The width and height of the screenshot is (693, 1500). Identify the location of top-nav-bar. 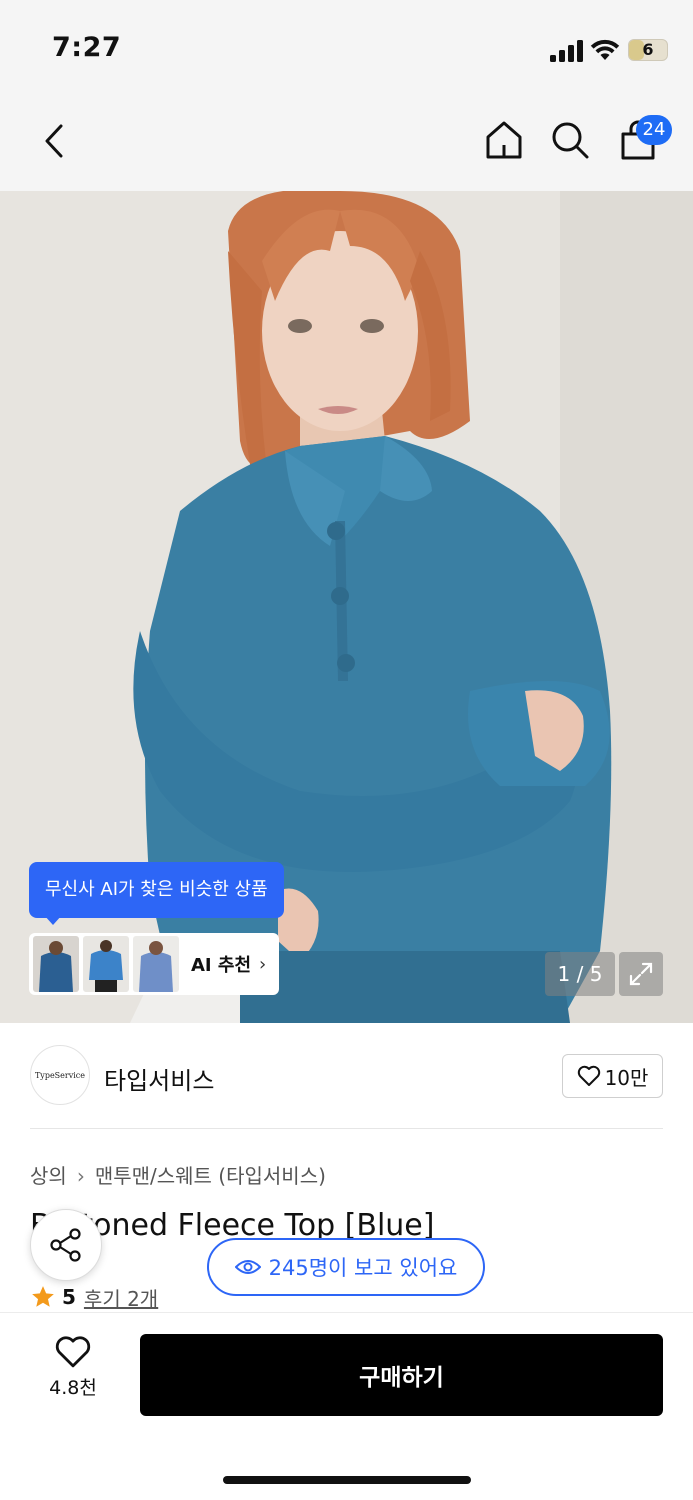
(346, 143).